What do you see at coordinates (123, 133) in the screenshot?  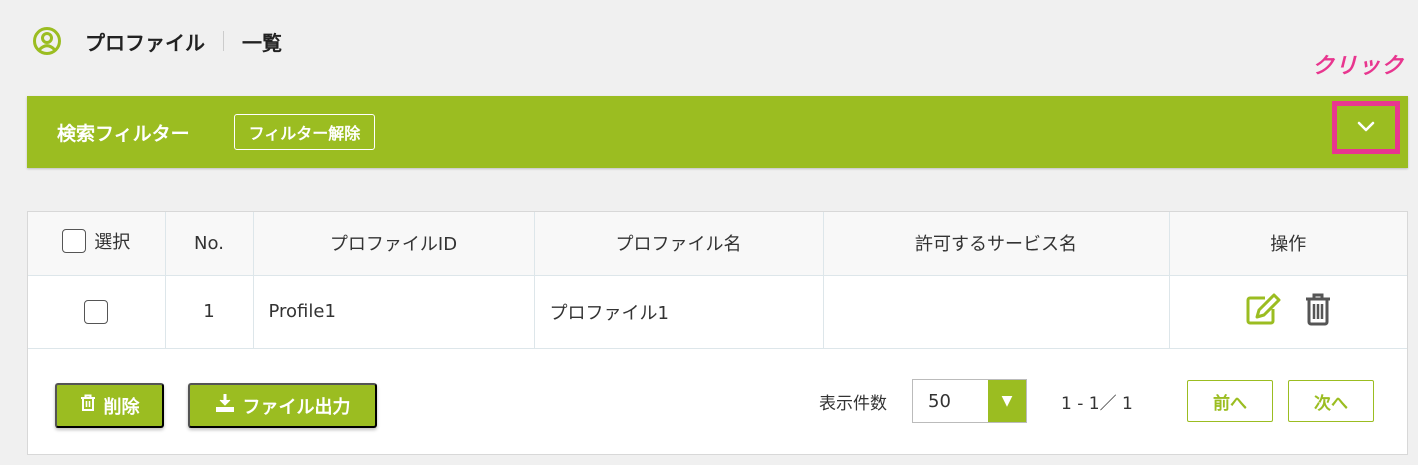 I see `filter-title: 検索フィルター` at bounding box center [123, 133].